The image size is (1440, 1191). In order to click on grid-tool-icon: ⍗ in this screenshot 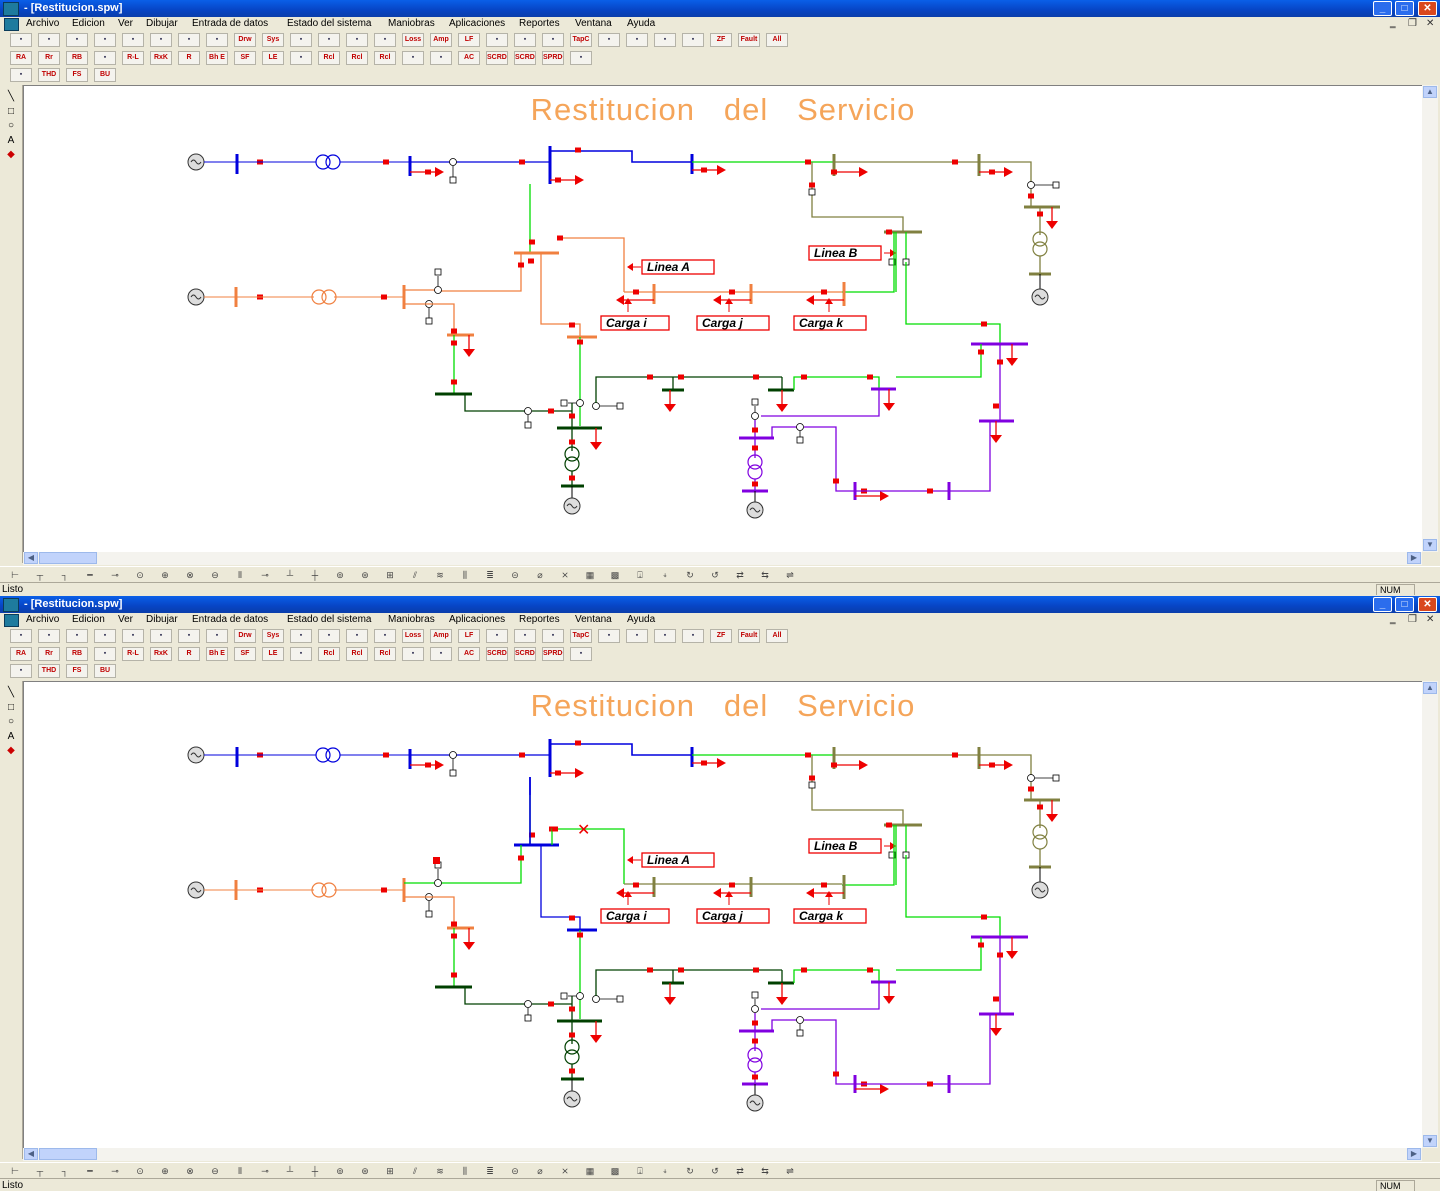, I will do `click(640, 1171)`.